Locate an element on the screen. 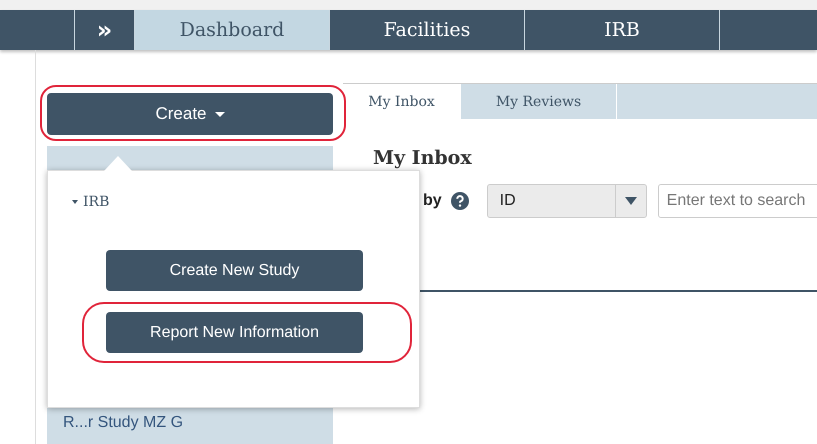 This screenshot has width=817, height=444. nav-tab: Facilities is located at coordinates (427, 30).